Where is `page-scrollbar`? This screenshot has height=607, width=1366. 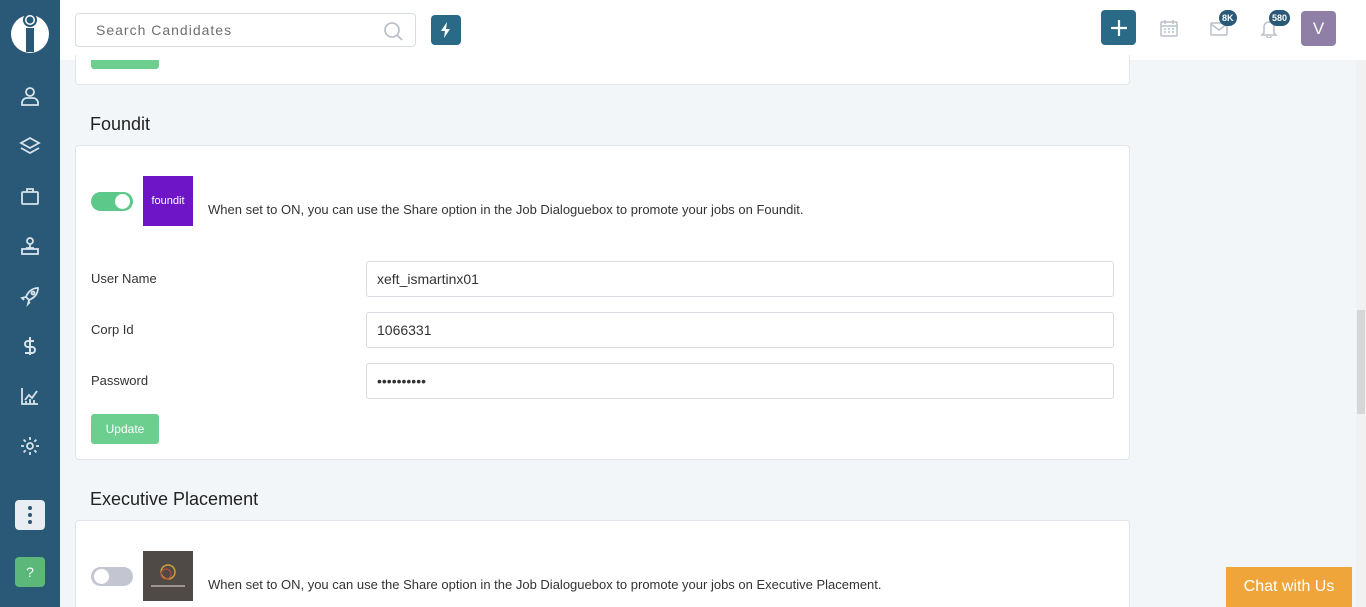 page-scrollbar is located at coordinates (1361, 333).